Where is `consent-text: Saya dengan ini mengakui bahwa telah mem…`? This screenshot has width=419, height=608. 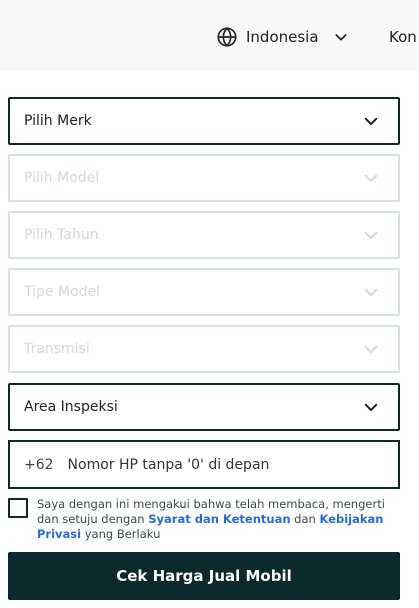 consent-text: Saya dengan ini mengakui bahwa telah mem… is located at coordinates (217, 519).